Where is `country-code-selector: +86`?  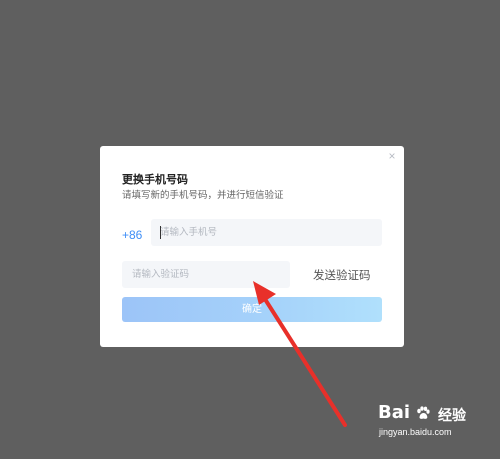 country-code-selector: +86 is located at coordinates (132, 235).